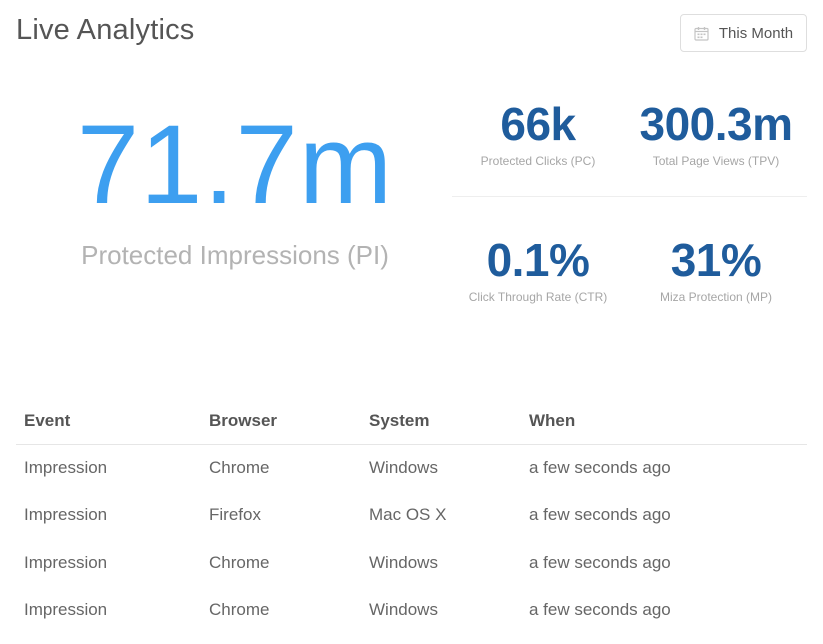 The width and height of the screenshot is (823, 644). I want to click on stat-miza-protection: 31% Miza Protection (MP), so click(716, 268).